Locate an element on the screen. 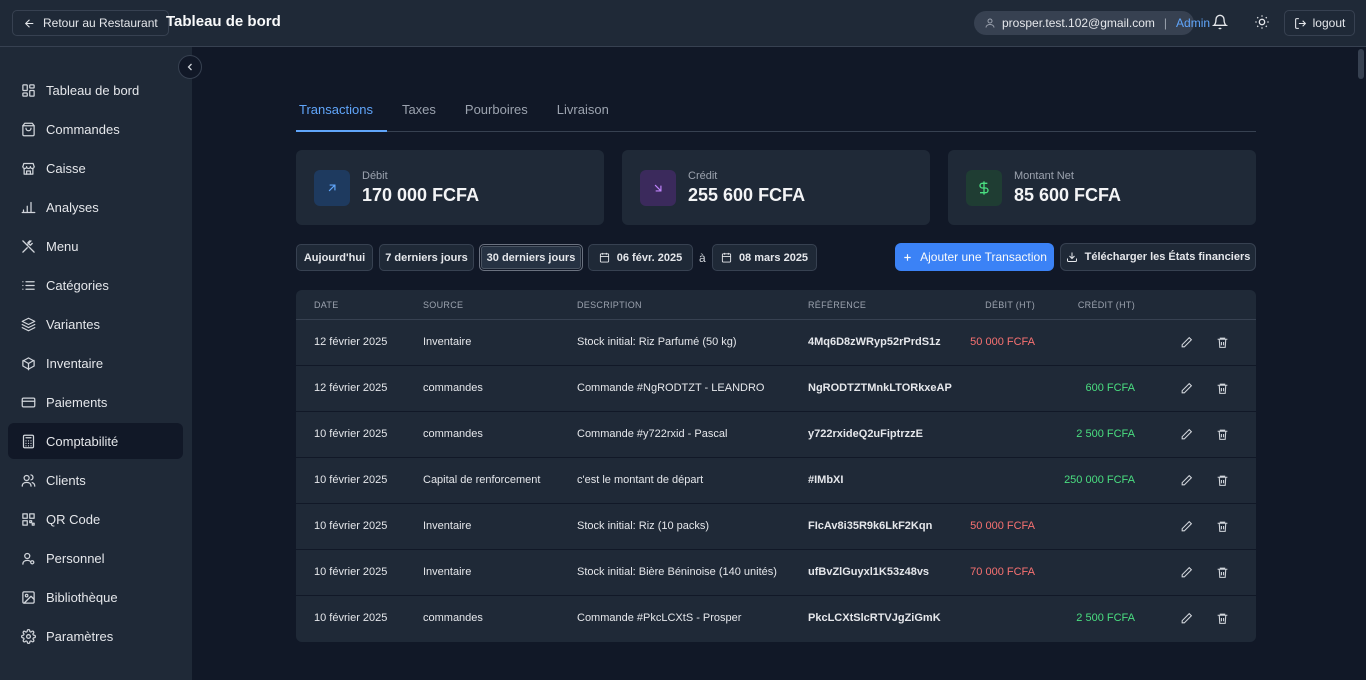 The height and width of the screenshot is (680, 1366). sidebar-item-variantes: Variantes is located at coordinates (95, 324).